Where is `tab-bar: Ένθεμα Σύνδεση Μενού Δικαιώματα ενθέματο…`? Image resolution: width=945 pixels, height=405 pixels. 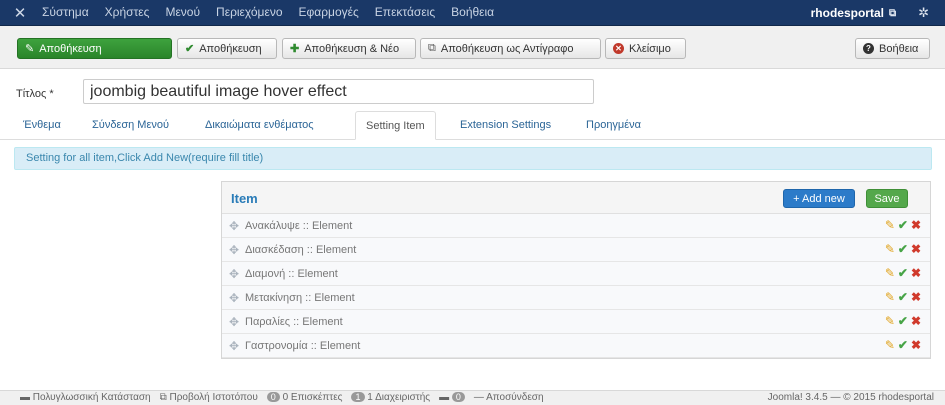 tab-bar: Ένθεμα Σύνδεση Μενού Δικαιώματα ενθέματο… is located at coordinates (472, 125).